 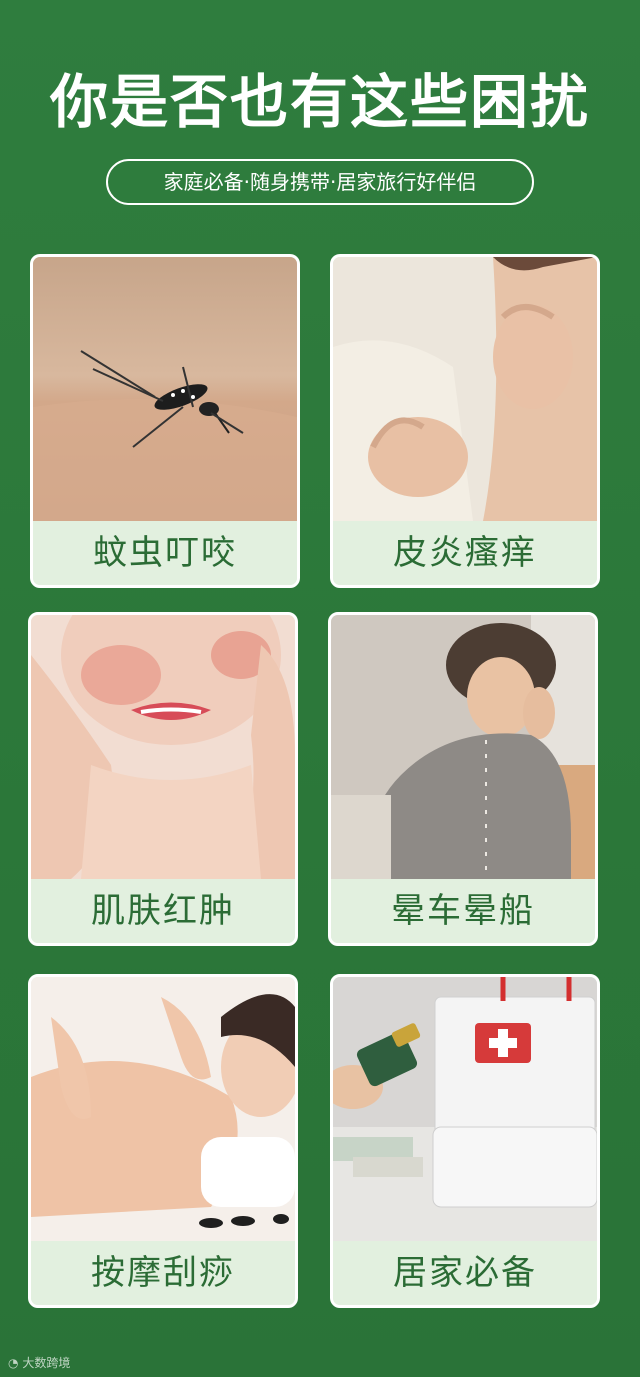 I want to click on red-swollen-skin-photo, so click(x=163, y=747).